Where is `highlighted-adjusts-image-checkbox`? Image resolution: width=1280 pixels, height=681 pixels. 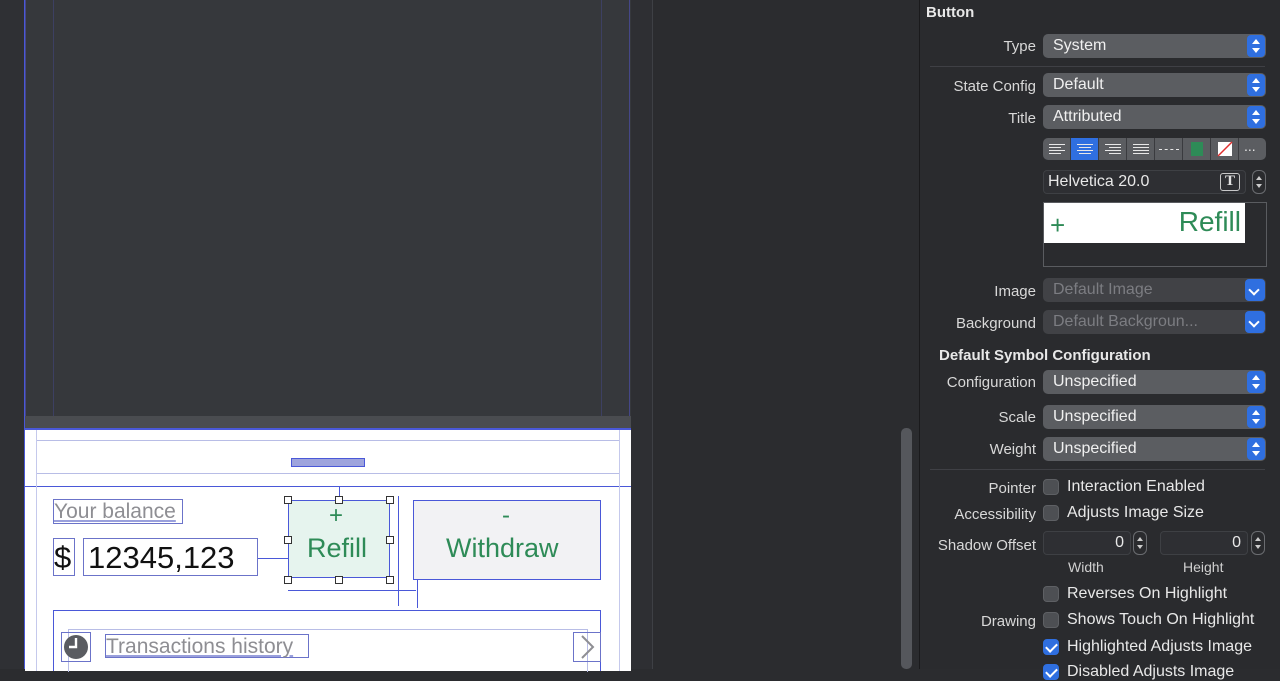
highlighted-adjusts-image-checkbox is located at coordinates (1051, 647).